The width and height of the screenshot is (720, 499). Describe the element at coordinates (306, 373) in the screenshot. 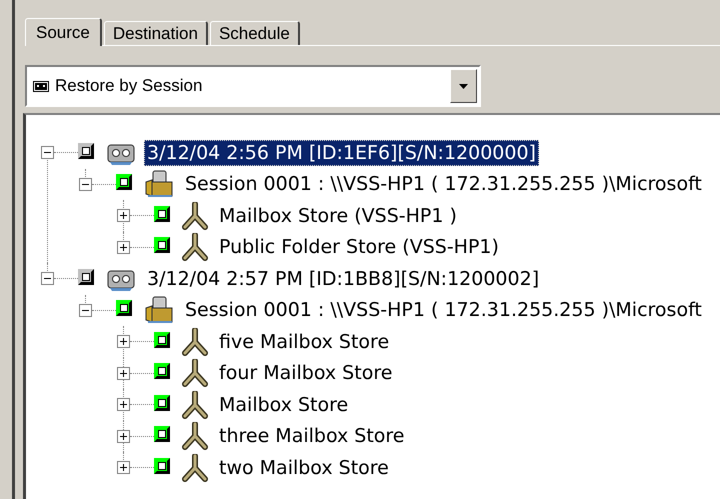

I see `tree-item-label: four Mailbox Store` at that location.